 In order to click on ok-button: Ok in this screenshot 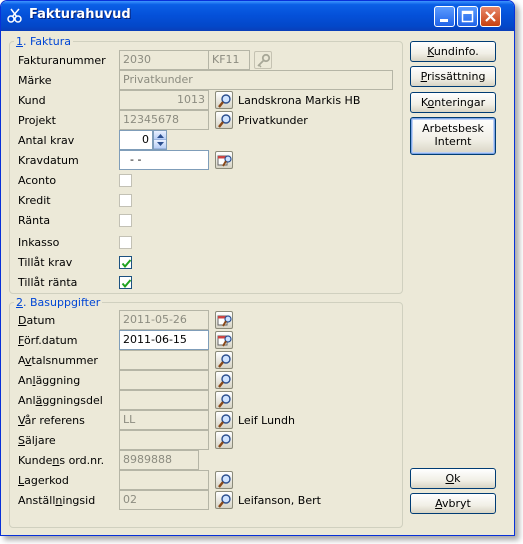, I will do `click(453, 478)`.